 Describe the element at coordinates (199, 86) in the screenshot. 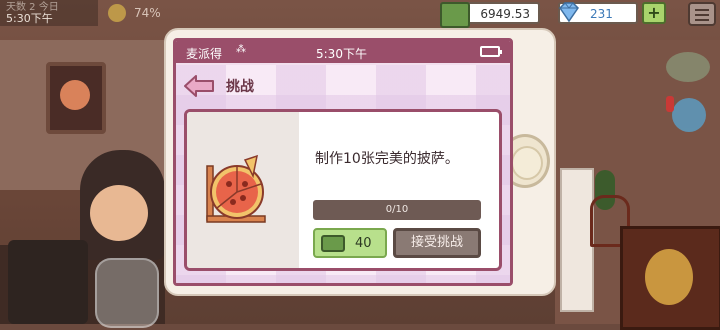

I see `back-arrow-icon` at that location.